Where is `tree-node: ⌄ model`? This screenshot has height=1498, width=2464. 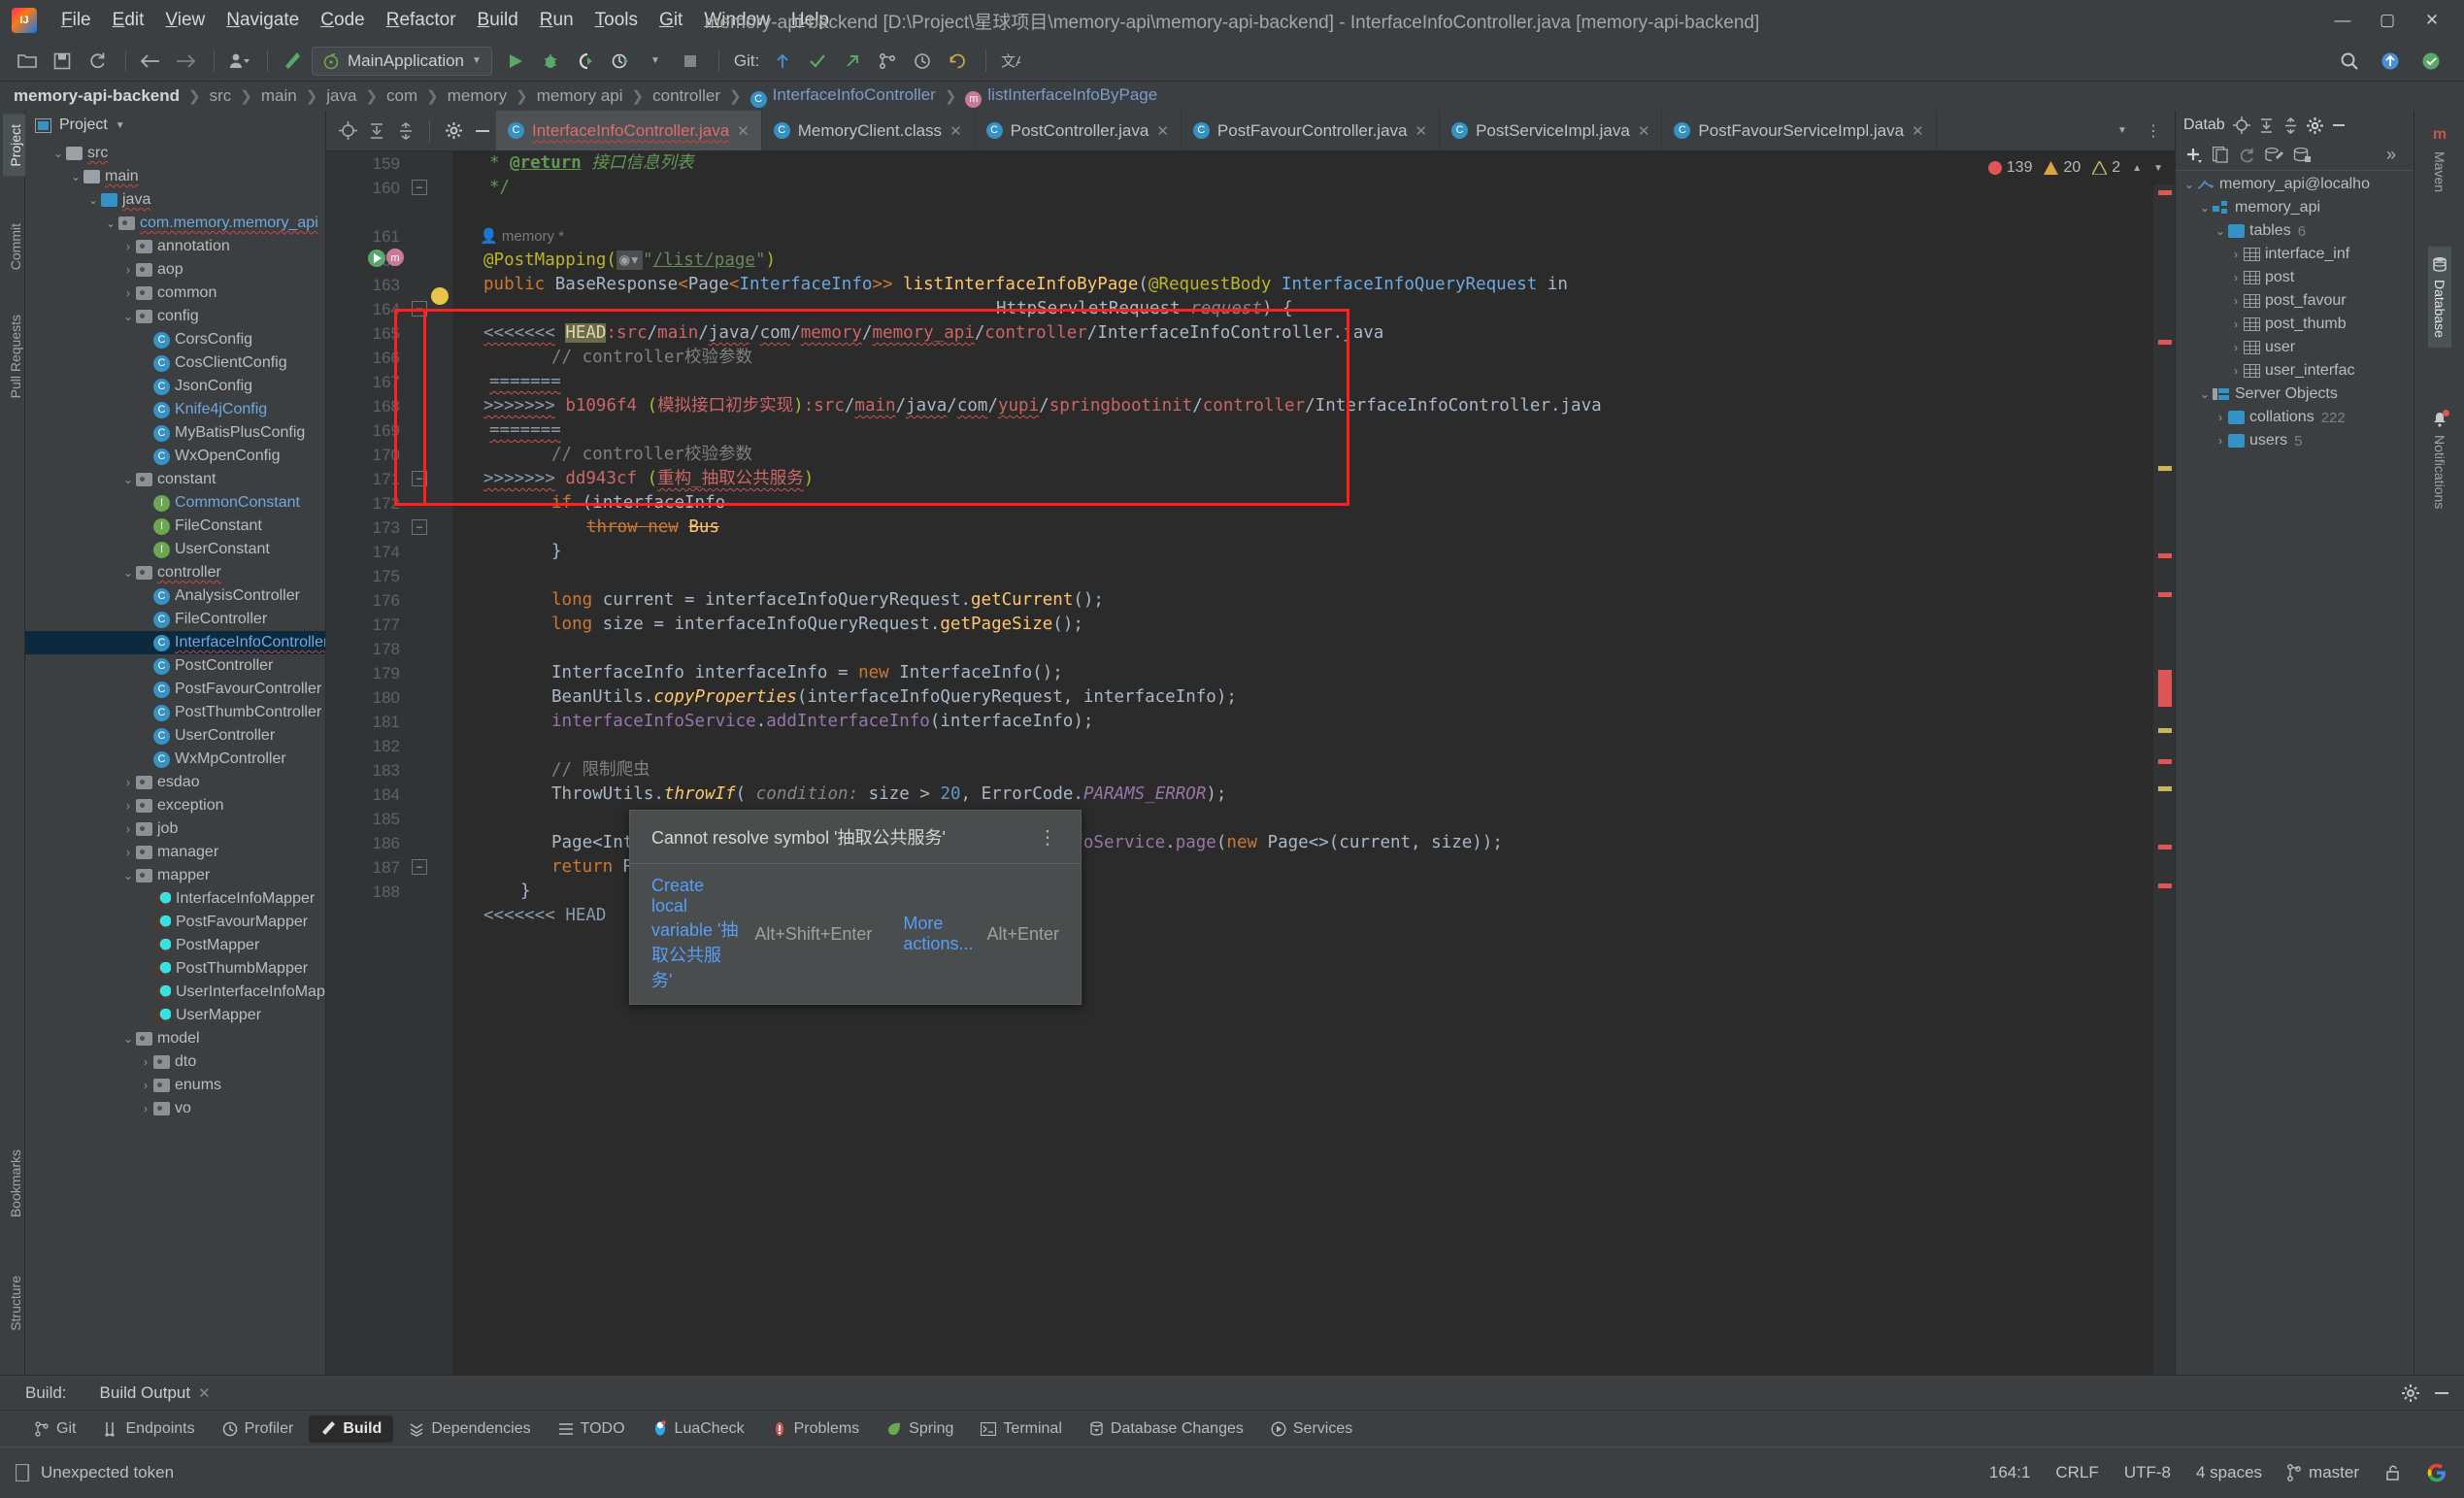
tree-node: ⌄ model is located at coordinates (175, 1038).